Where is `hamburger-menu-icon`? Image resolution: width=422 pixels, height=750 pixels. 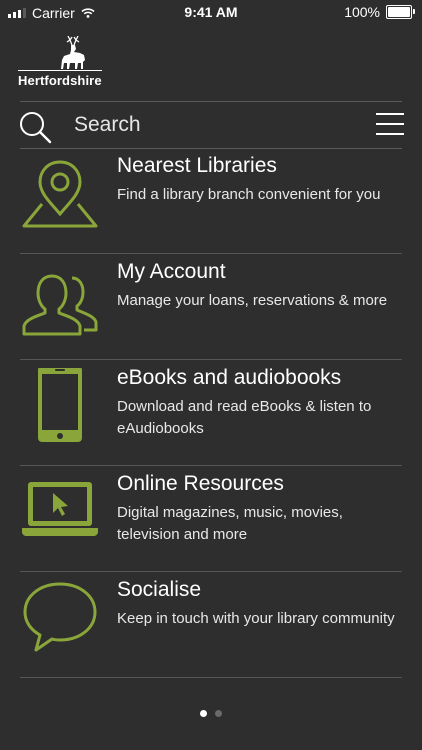
hamburger-menu-icon is located at coordinates (390, 124).